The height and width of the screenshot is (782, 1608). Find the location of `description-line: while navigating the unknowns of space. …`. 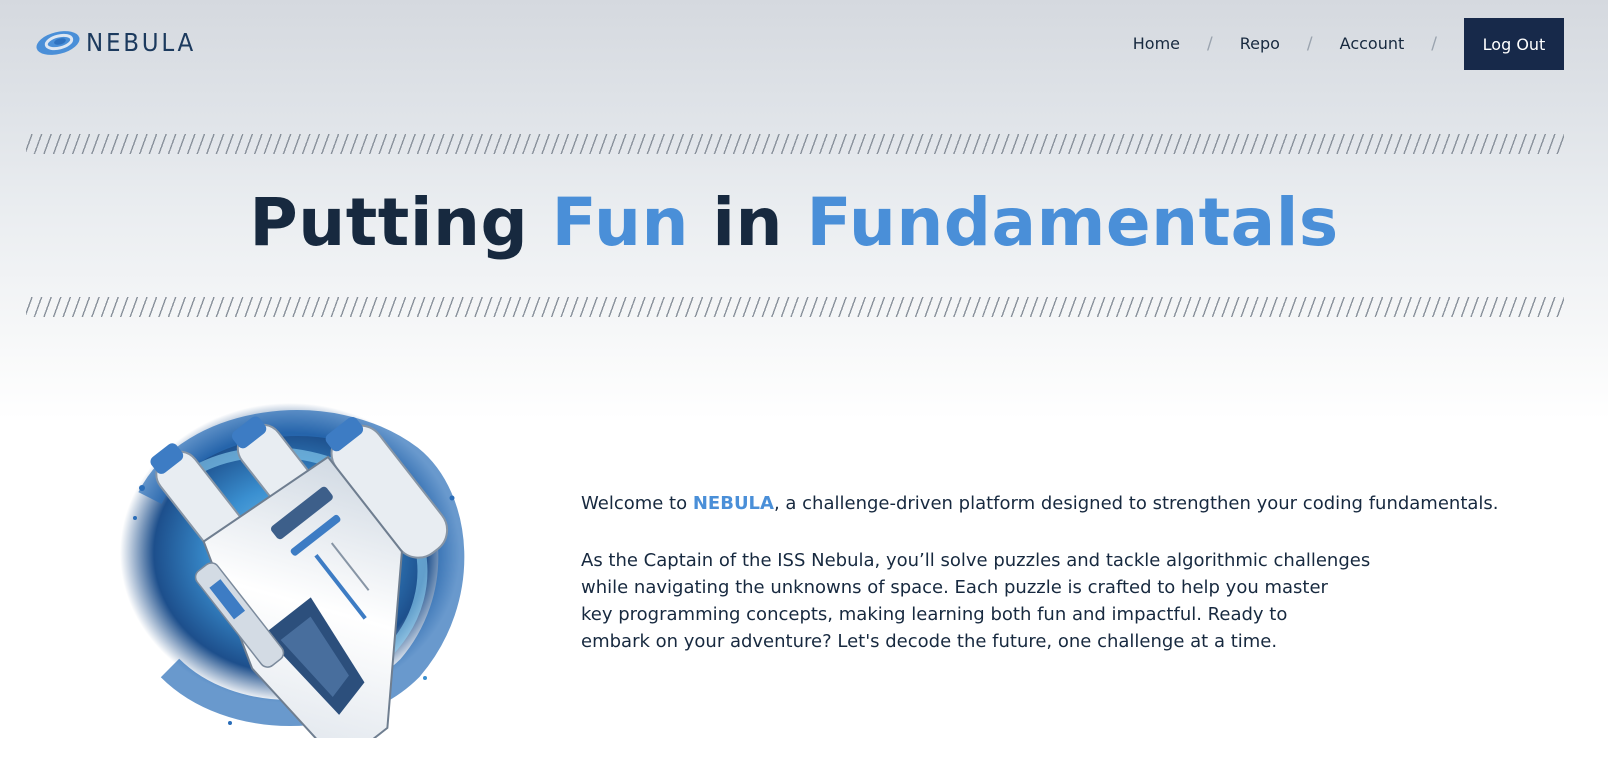

description-line: while navigating the unknowns of space. … is located at coordinates (954, 587).